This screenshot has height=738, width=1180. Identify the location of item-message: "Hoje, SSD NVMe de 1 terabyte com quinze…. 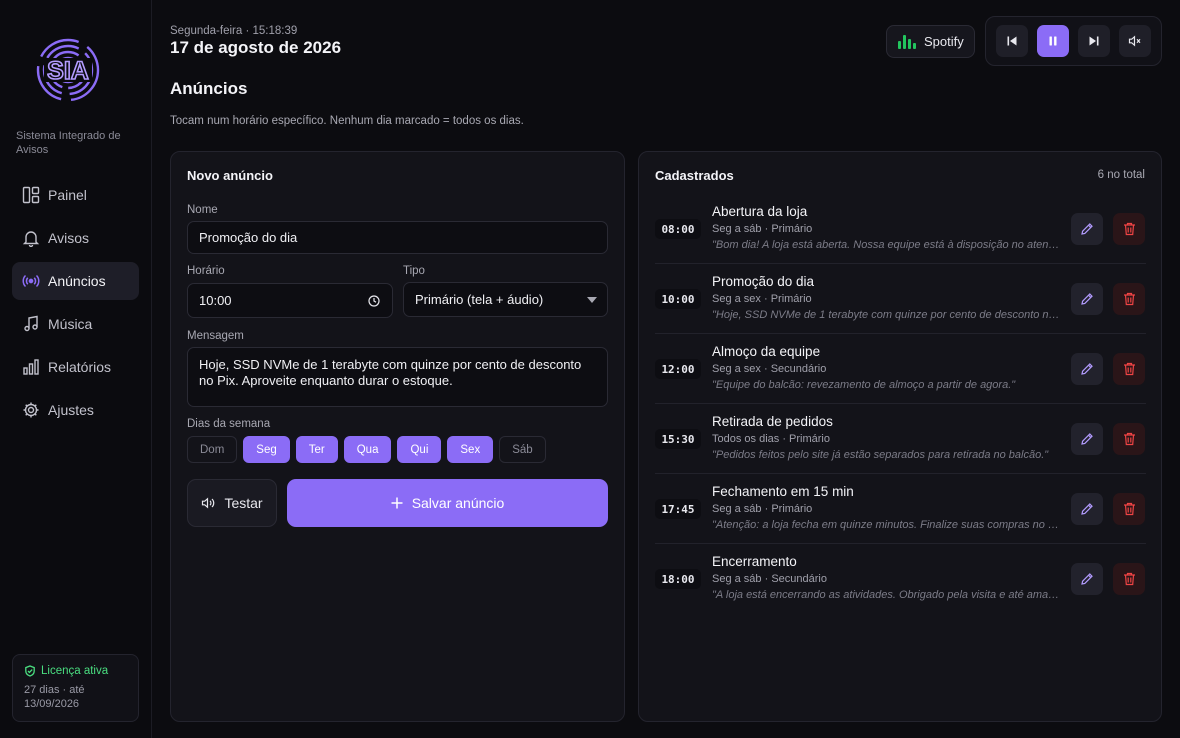
(887, 315).